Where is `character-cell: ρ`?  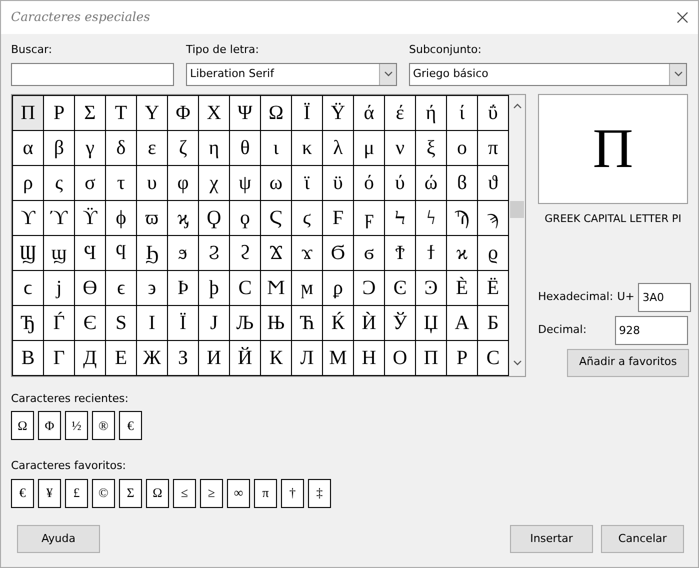
character-cell: ρ is located at coordinates (28, 183).